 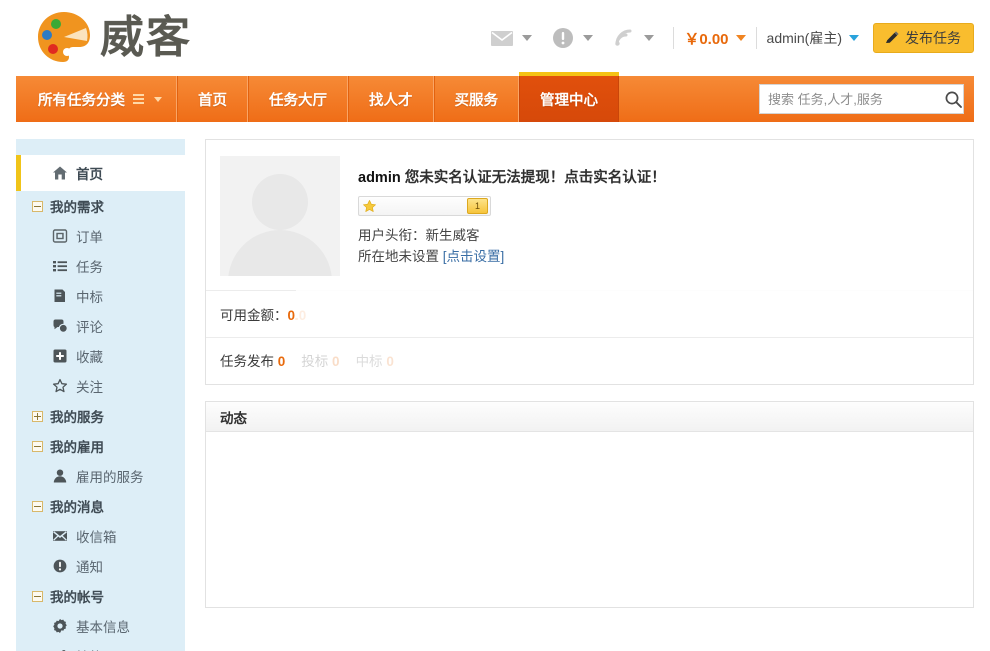 I want to click on nav-item-task-hall: 任务大厅, so click(x=298, y=99).